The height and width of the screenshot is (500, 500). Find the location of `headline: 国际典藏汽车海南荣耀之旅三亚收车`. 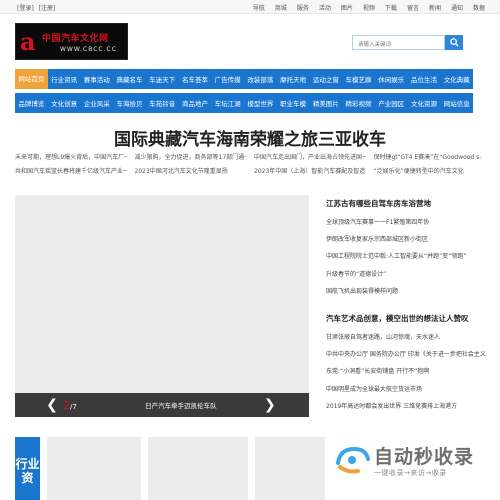

headline: 国际典藏汽车海南荣耀之旅三亚收车 is located at coordinates (250, 137).